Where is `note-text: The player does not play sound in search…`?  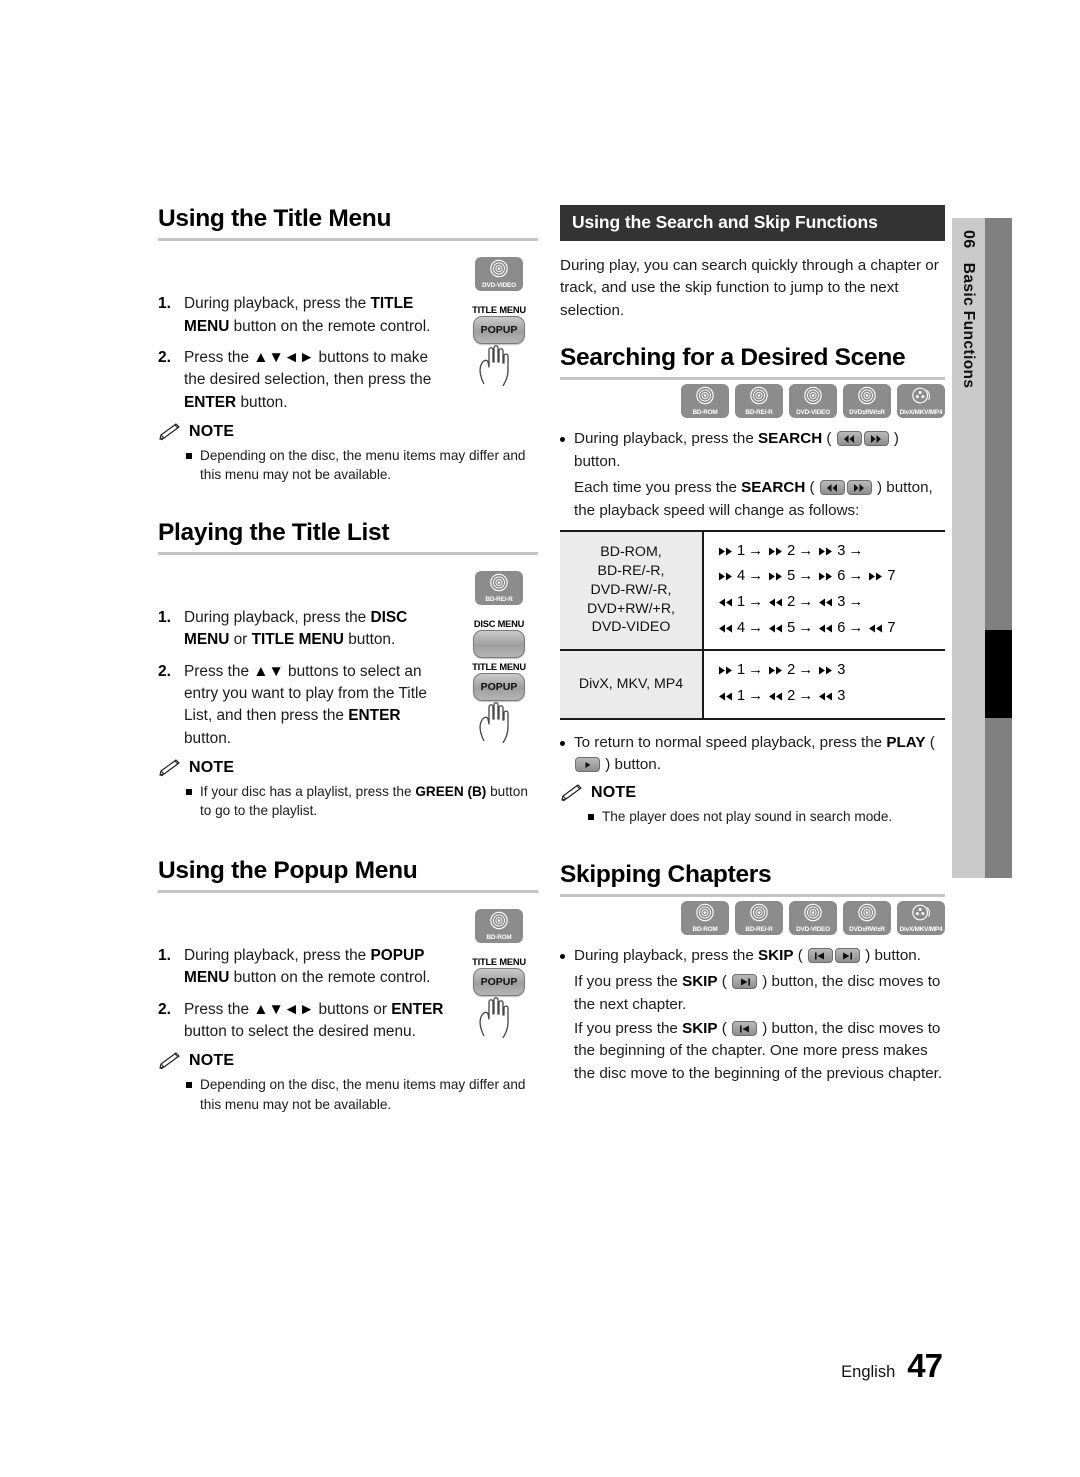 note-text: The player does not play sound in search… is located at coordinates (747, 817).